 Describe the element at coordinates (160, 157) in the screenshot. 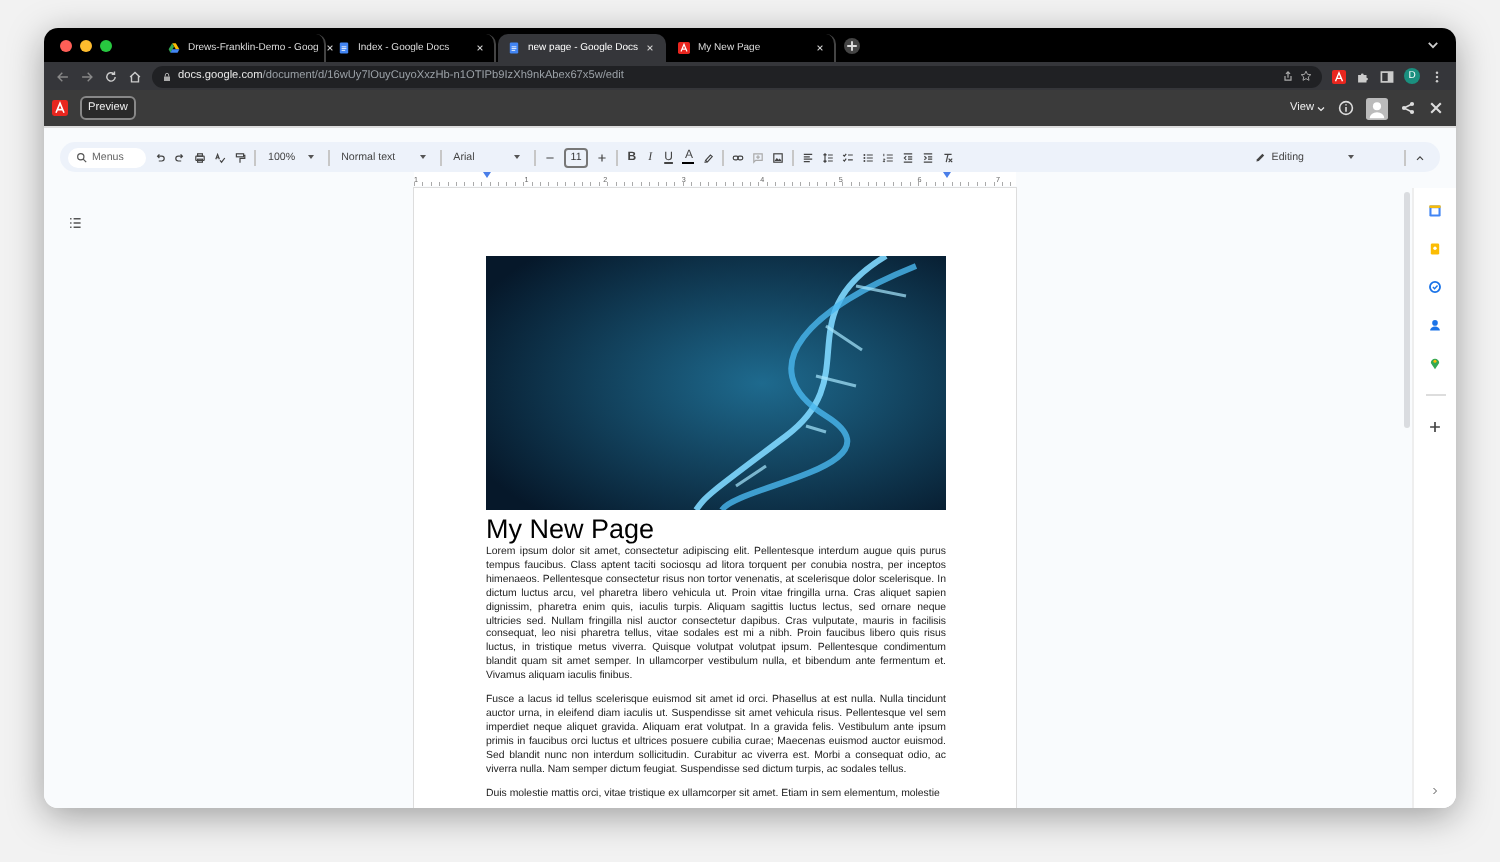

I see `undo-icon` at that location.